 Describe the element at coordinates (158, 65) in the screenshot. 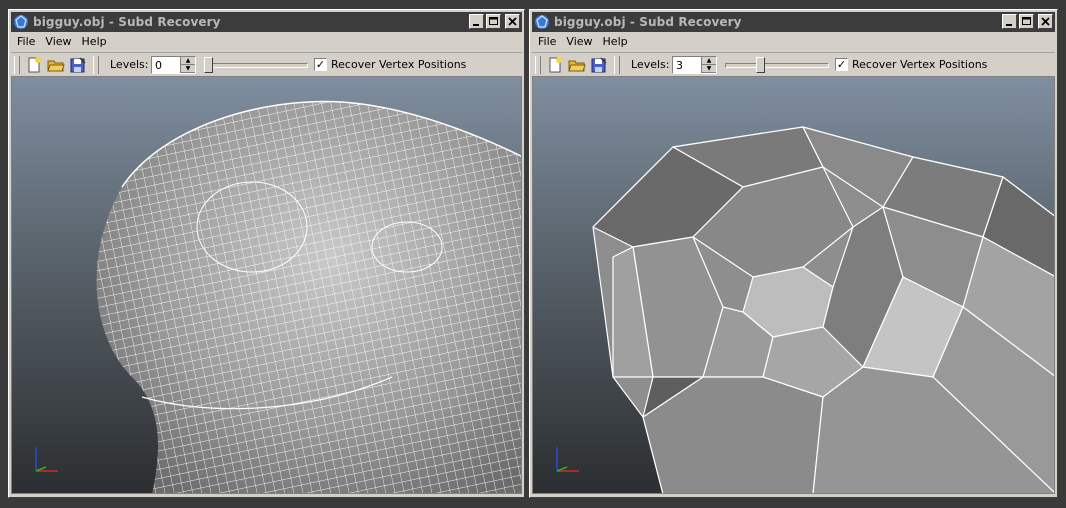

I see `levels-value: 0` at that location.